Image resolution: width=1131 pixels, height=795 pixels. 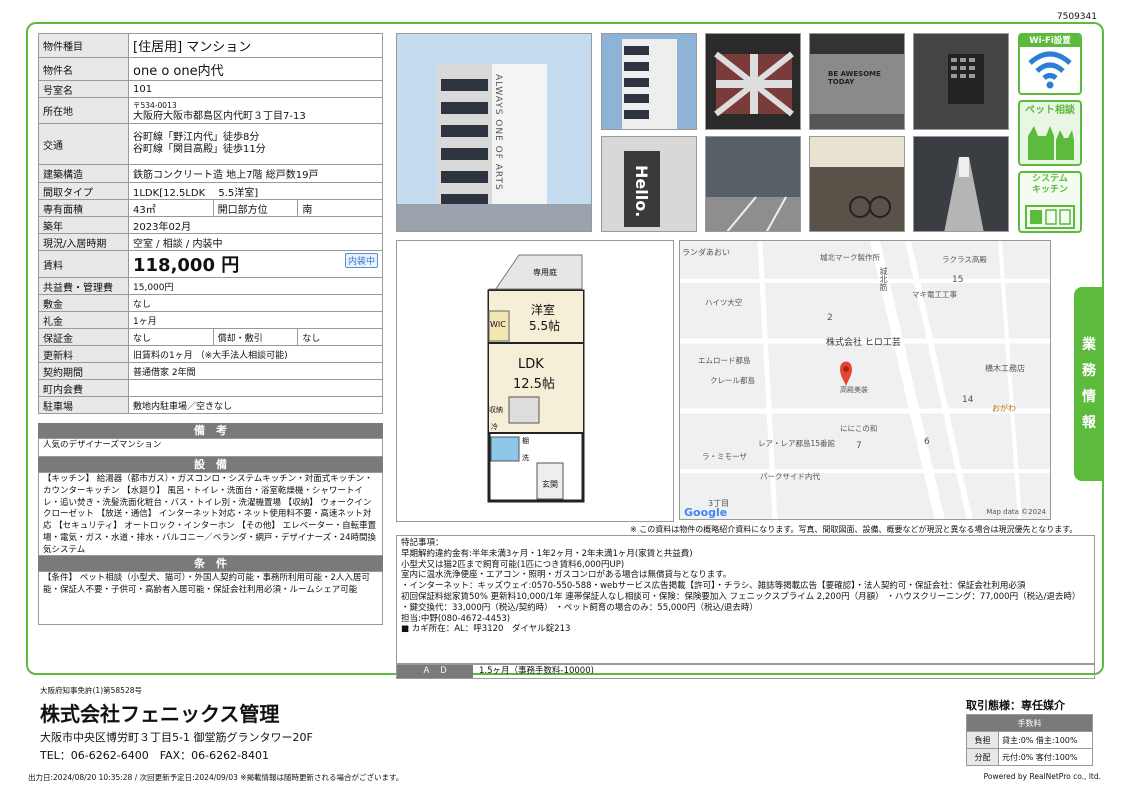 What do you see at coordinates (543, 310) in the screenshot?
I see `western-room-label: 洋室` at bounding box center [543, 310].